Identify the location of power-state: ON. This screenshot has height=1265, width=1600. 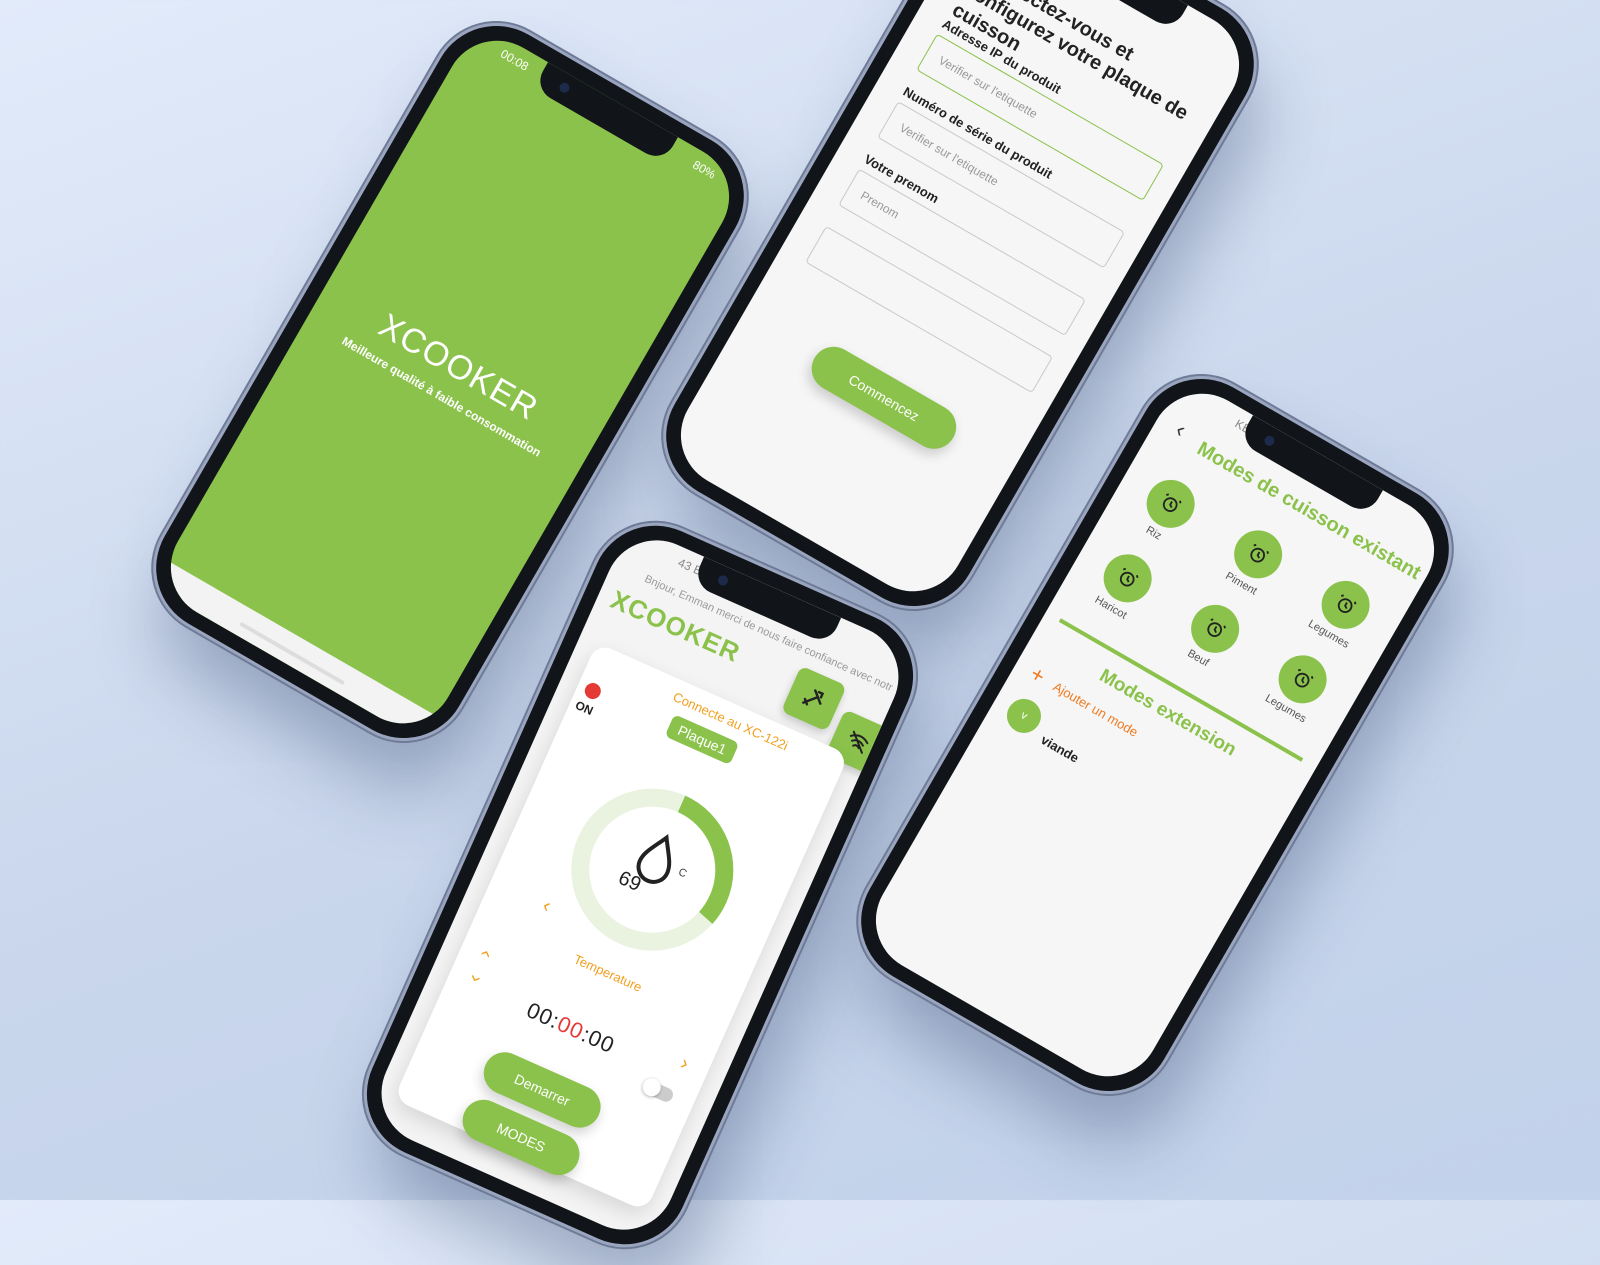
(584, 708).